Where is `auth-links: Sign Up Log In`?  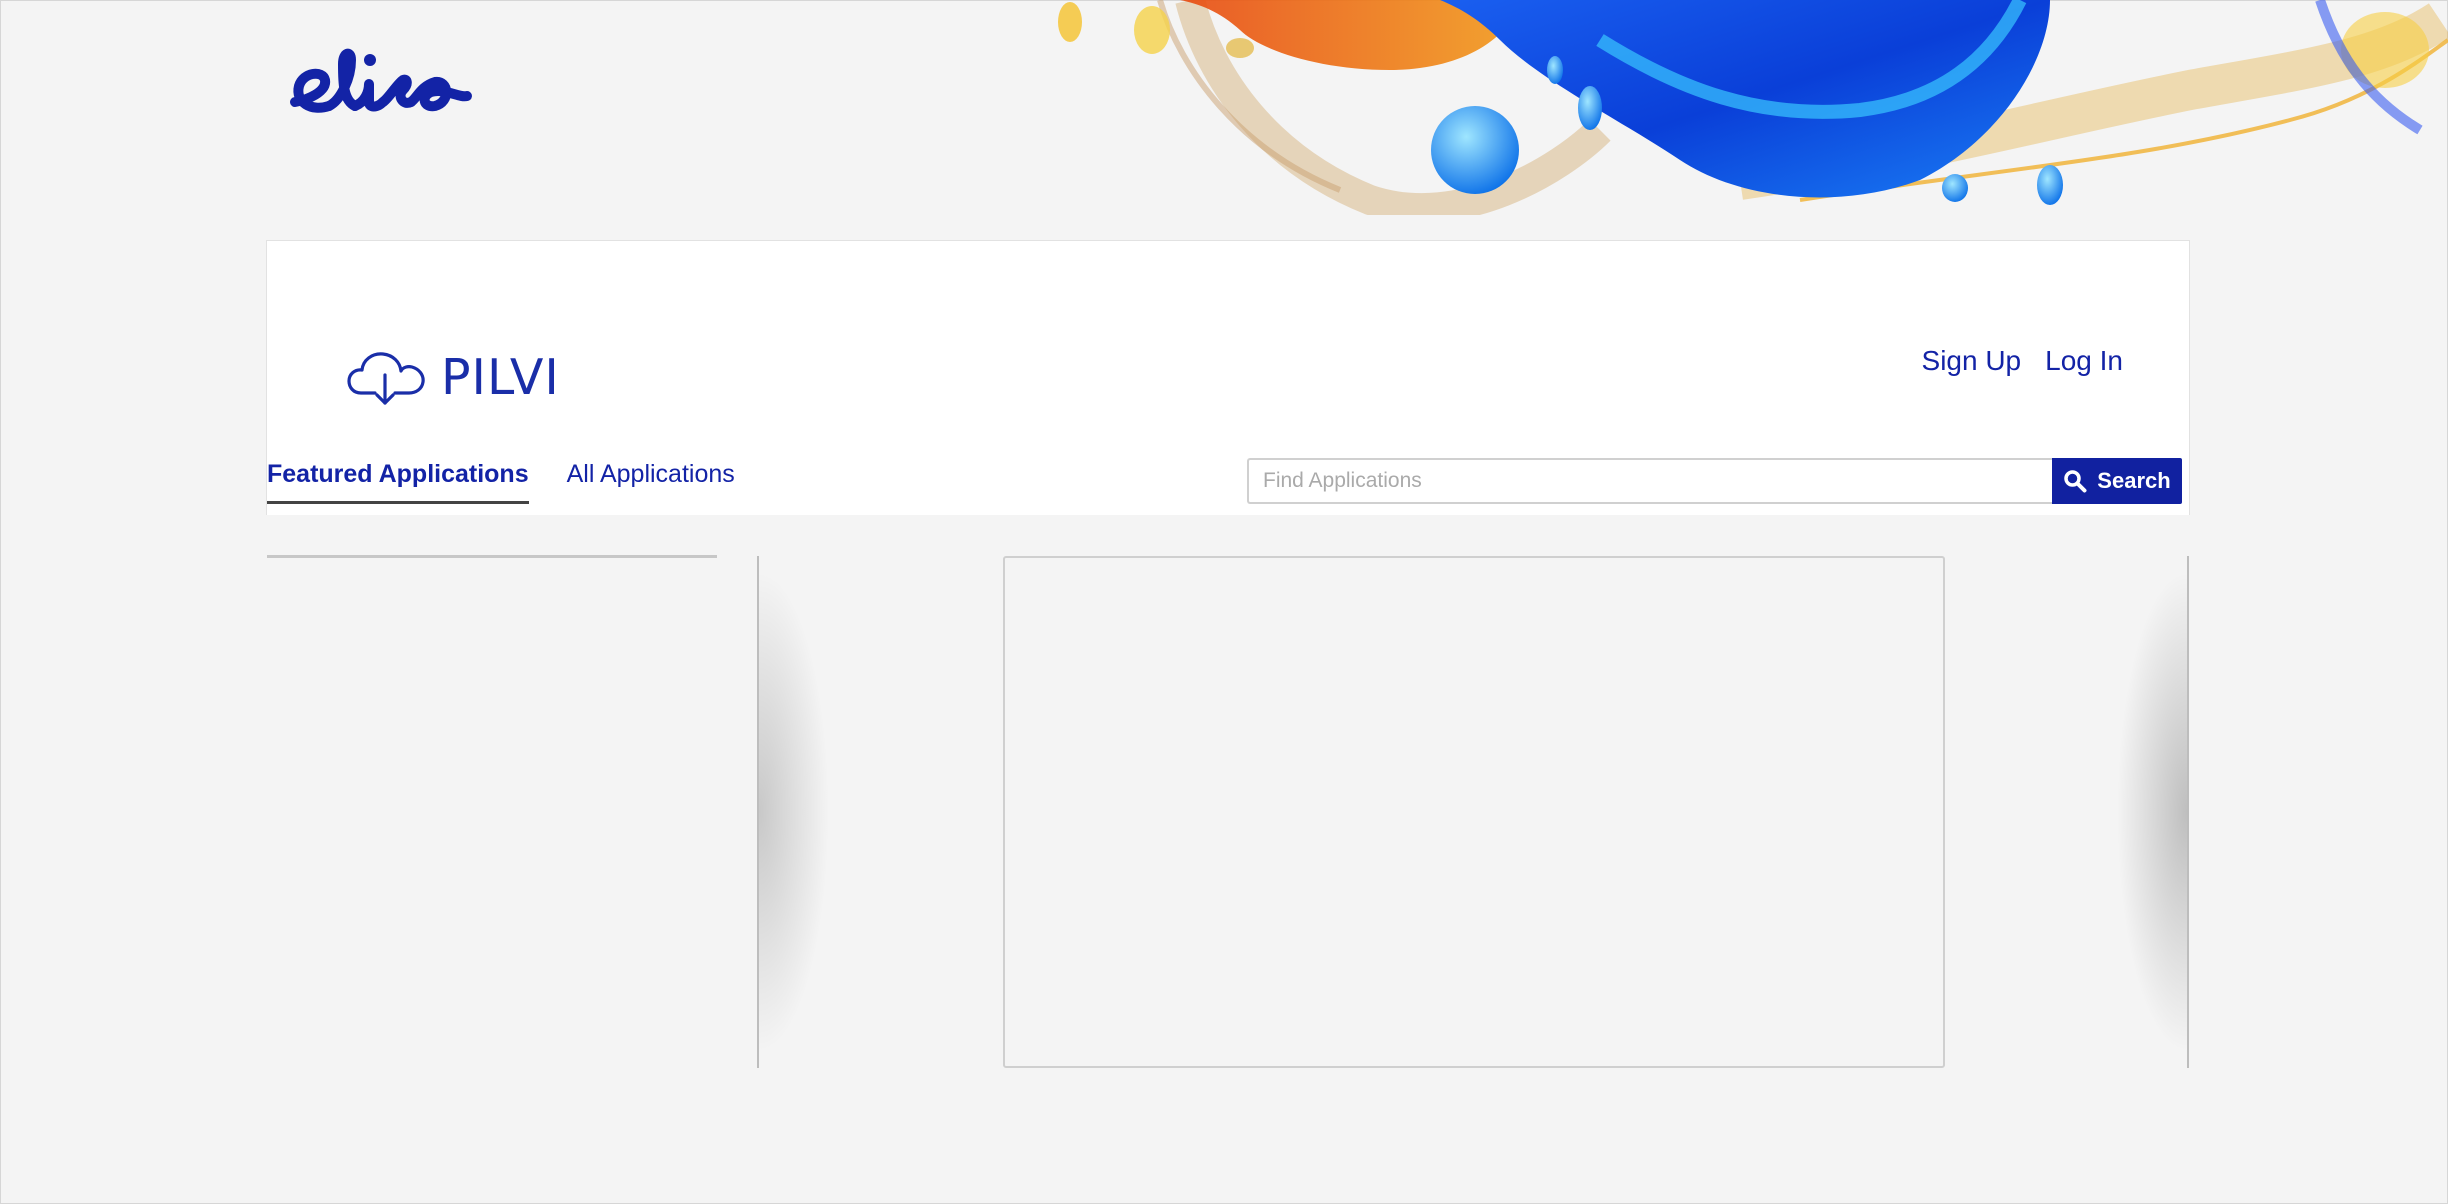
auth-links: Sign Up Log In is located at coordinates (2022, 361).